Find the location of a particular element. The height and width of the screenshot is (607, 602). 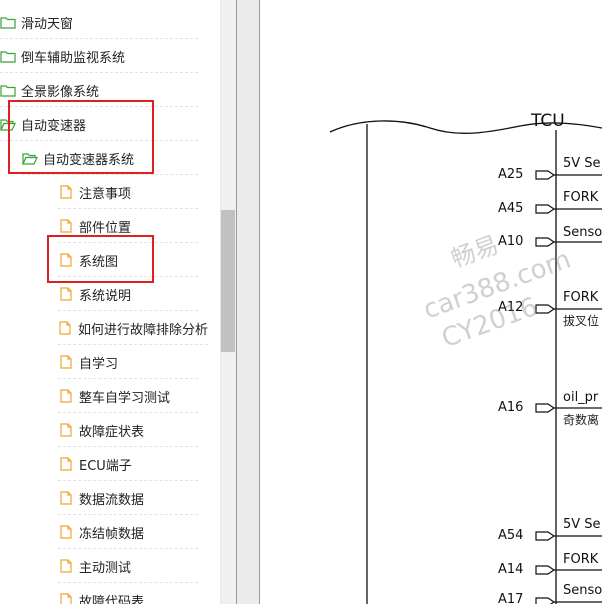

signal-sublabel: 拔叉位 is located at coordinates (581, 321).